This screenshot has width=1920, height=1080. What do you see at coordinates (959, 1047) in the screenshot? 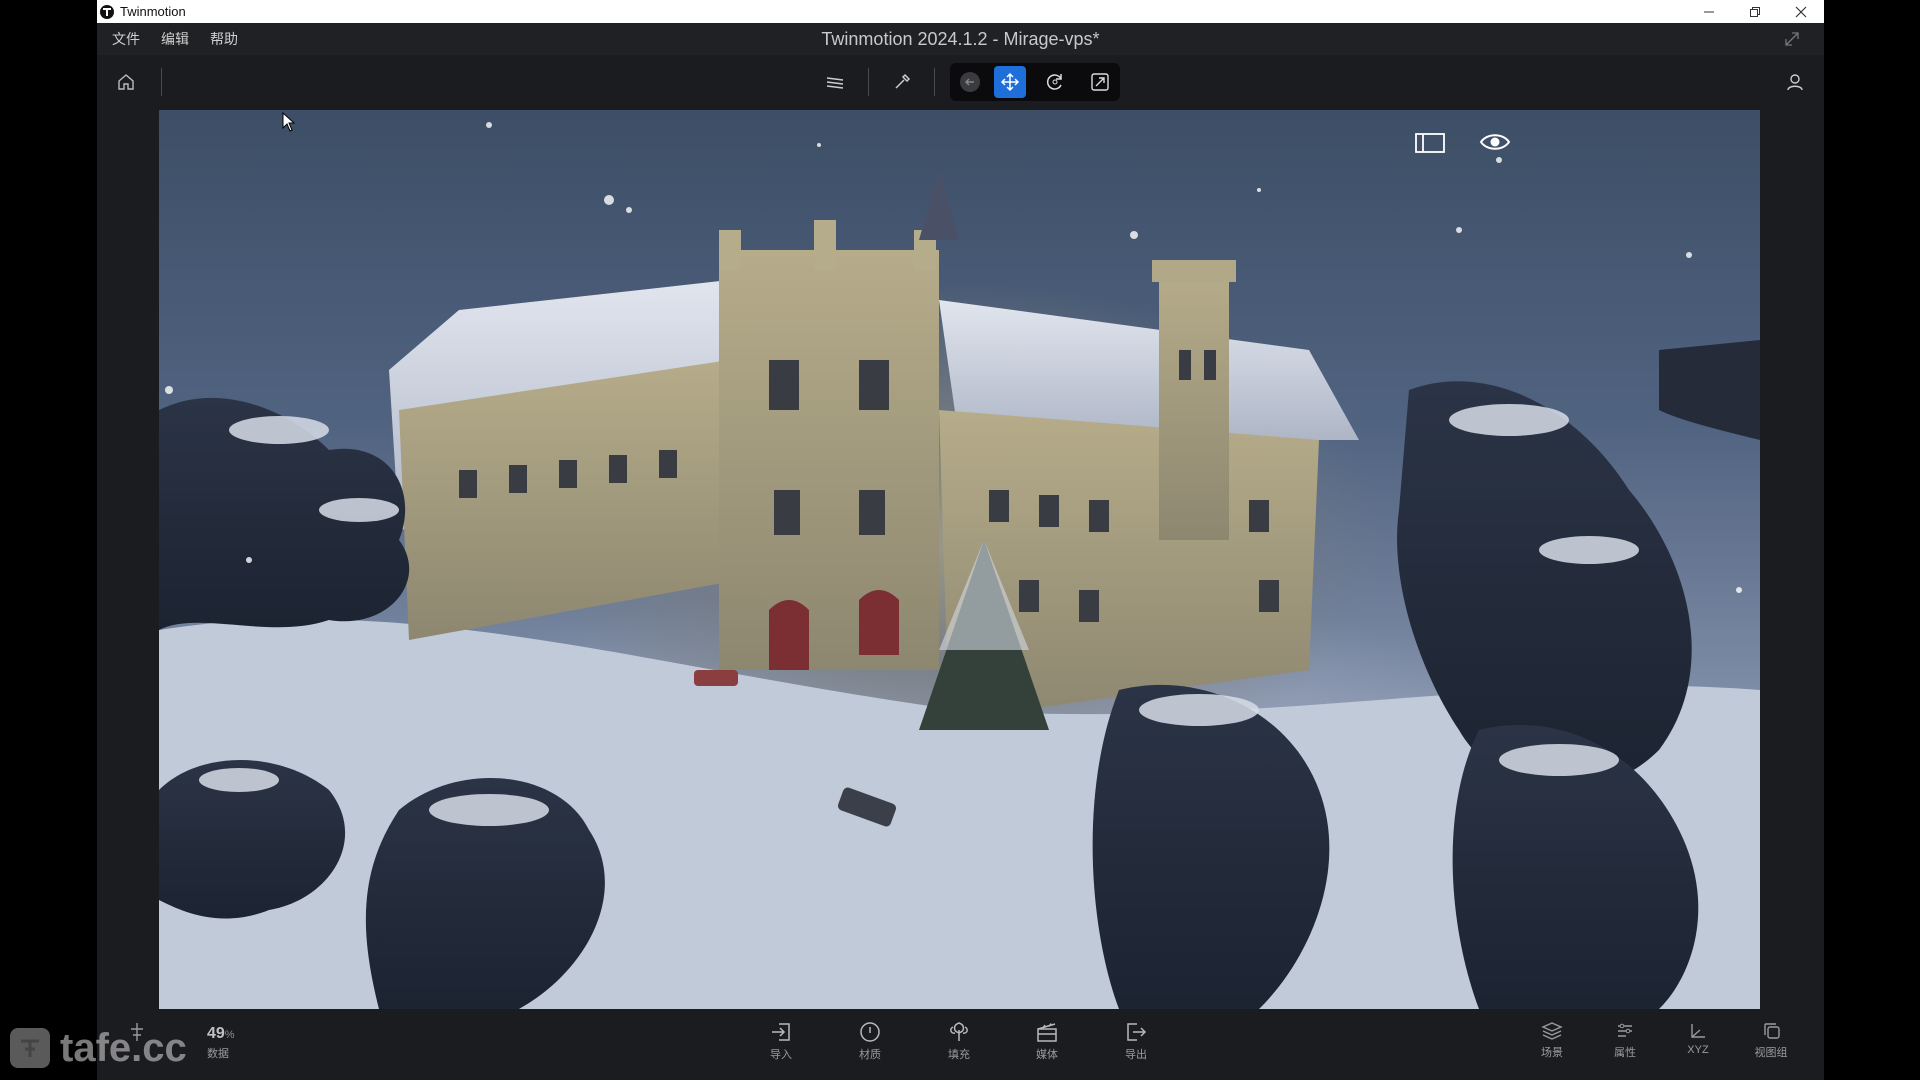
I see `populate-button: 填充` at bounding box center [959, 1047].